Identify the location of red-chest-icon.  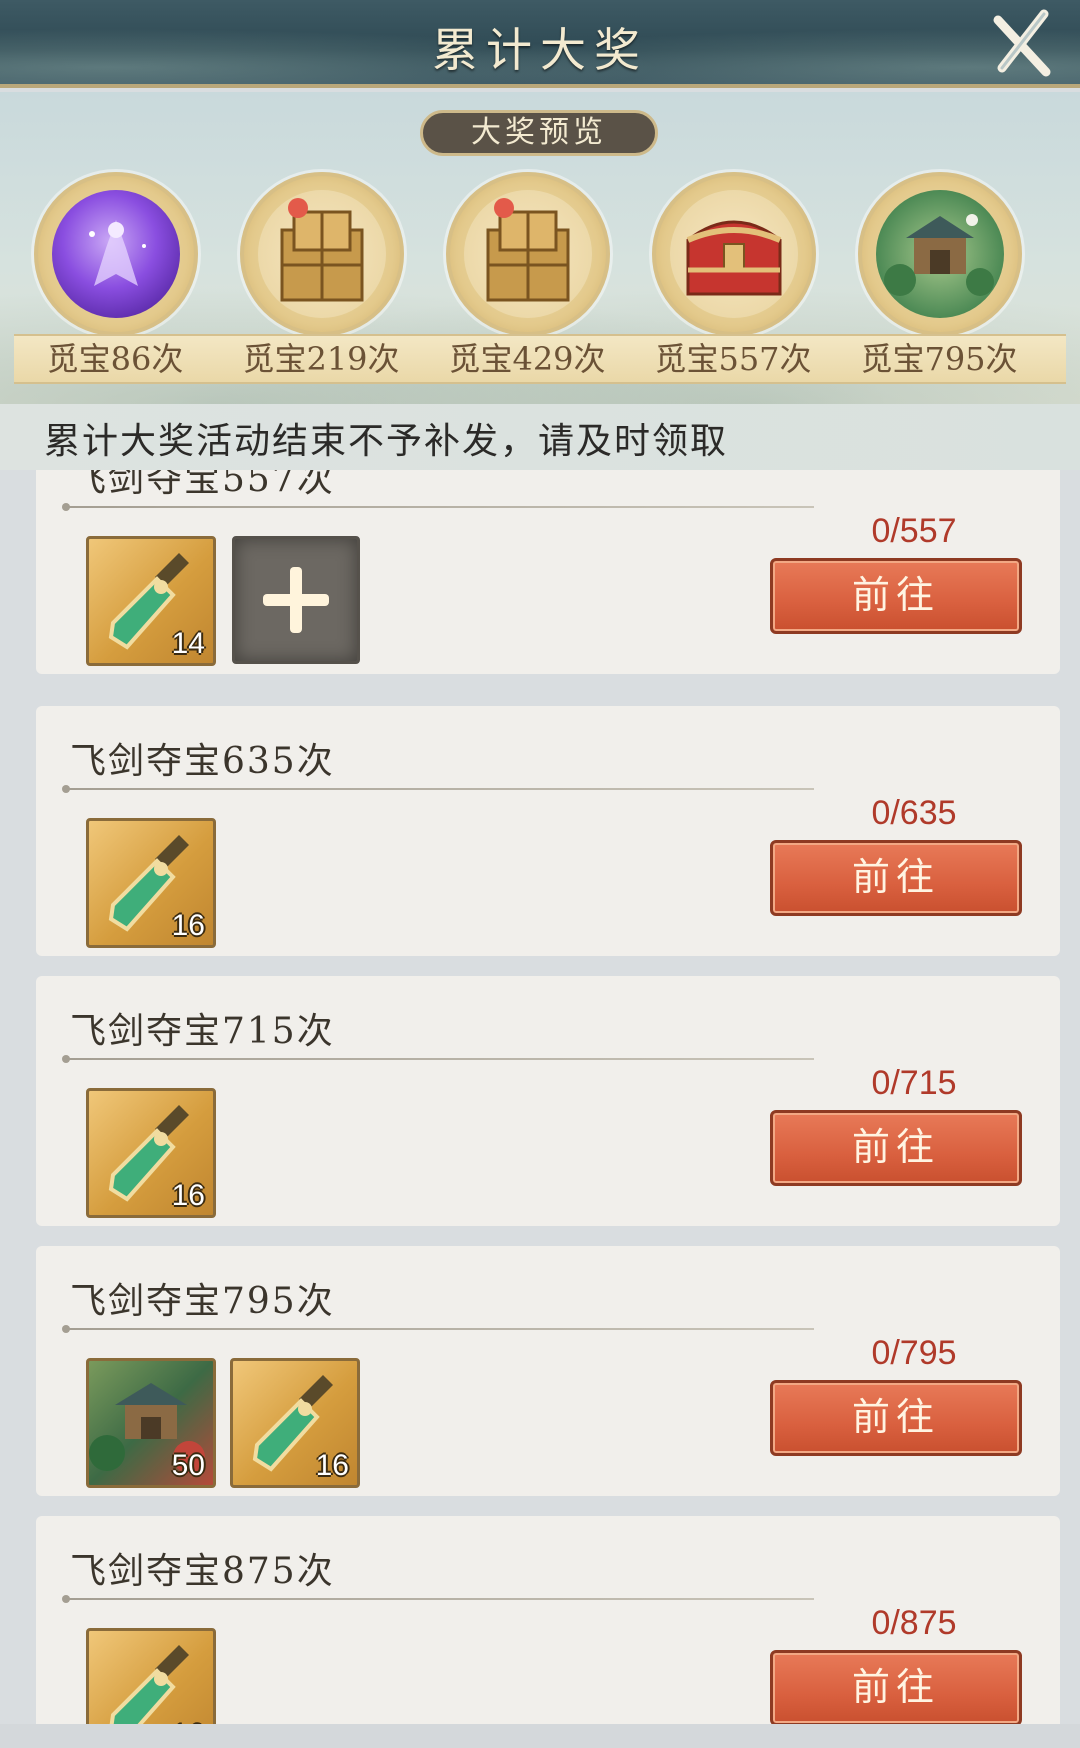
(734, 258).